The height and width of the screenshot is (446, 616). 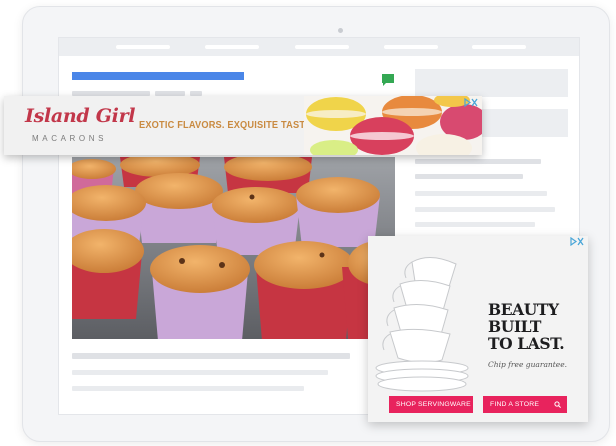 What do you see at coordinates (523, 309) in the screenshot?
I see `ad-headline-line: BEAUTY` at bounding box center [523, 309].